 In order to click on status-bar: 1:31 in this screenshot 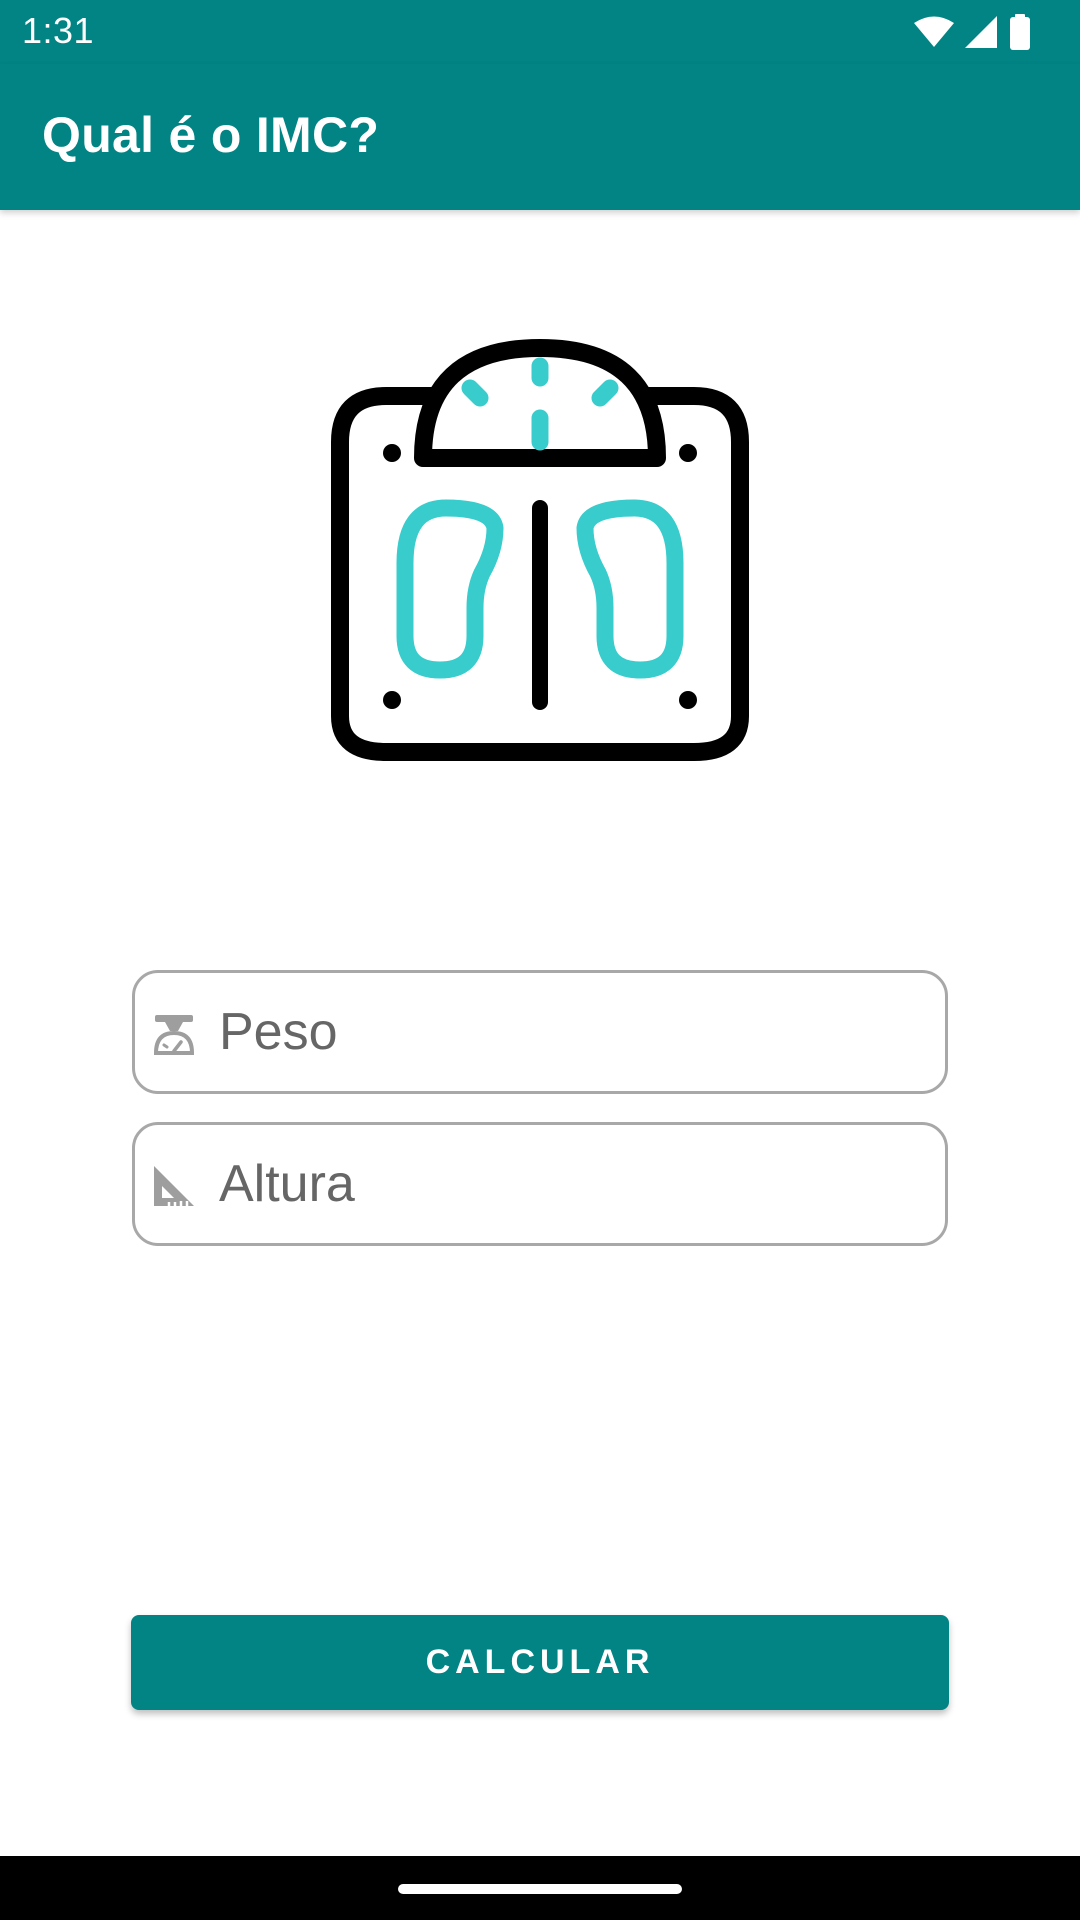, I will do `click(540, 32)`.